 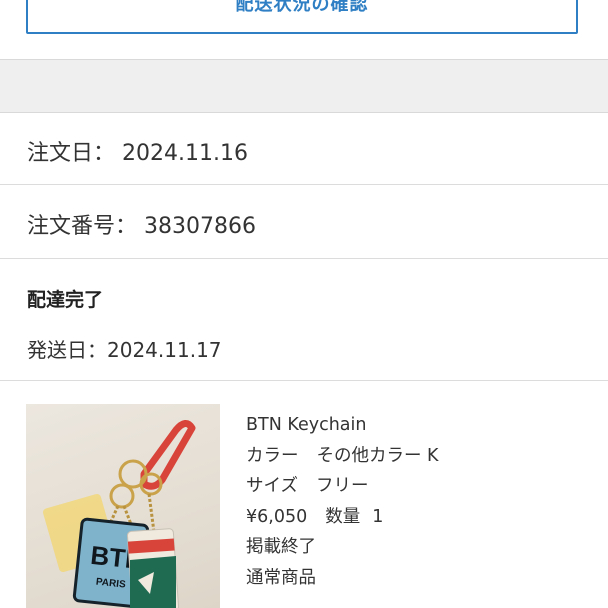 I want to click on order-number-label: 注文番号：, so click(x=82, y=226).